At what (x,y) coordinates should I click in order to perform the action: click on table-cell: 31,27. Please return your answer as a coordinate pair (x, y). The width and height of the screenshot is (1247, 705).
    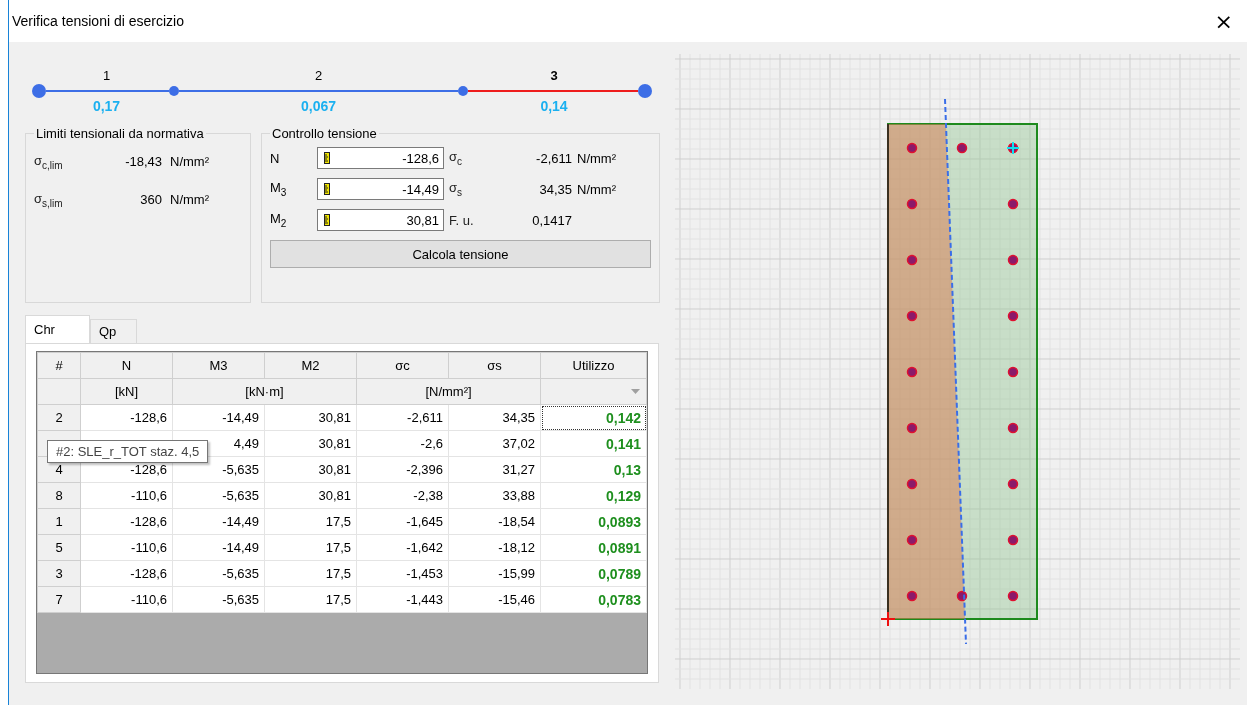
    Looking at the image, I should click on (494, 469).